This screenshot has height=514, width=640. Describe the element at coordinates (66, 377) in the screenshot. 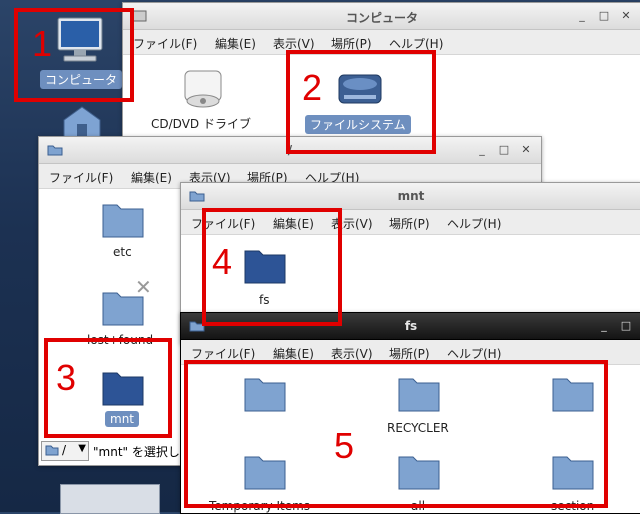

I see `annotation-number-3: 3` at that location.